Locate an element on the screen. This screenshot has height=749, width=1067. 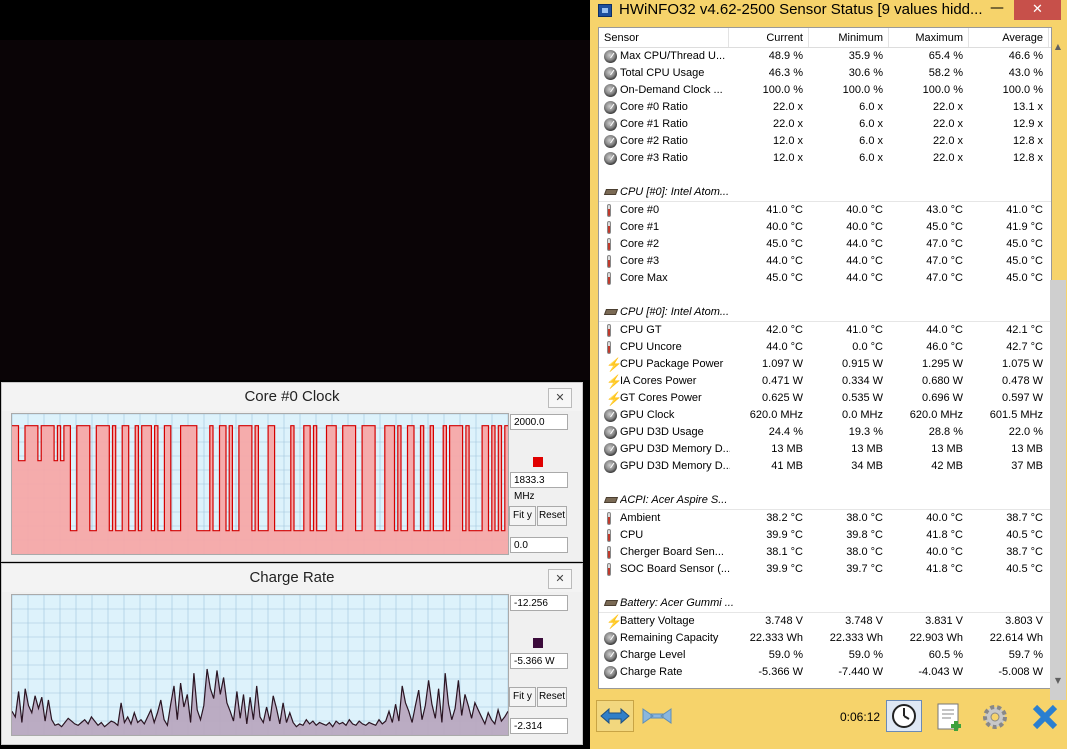
column-header-sensor: Sensor is located at coordinates (664, 37).